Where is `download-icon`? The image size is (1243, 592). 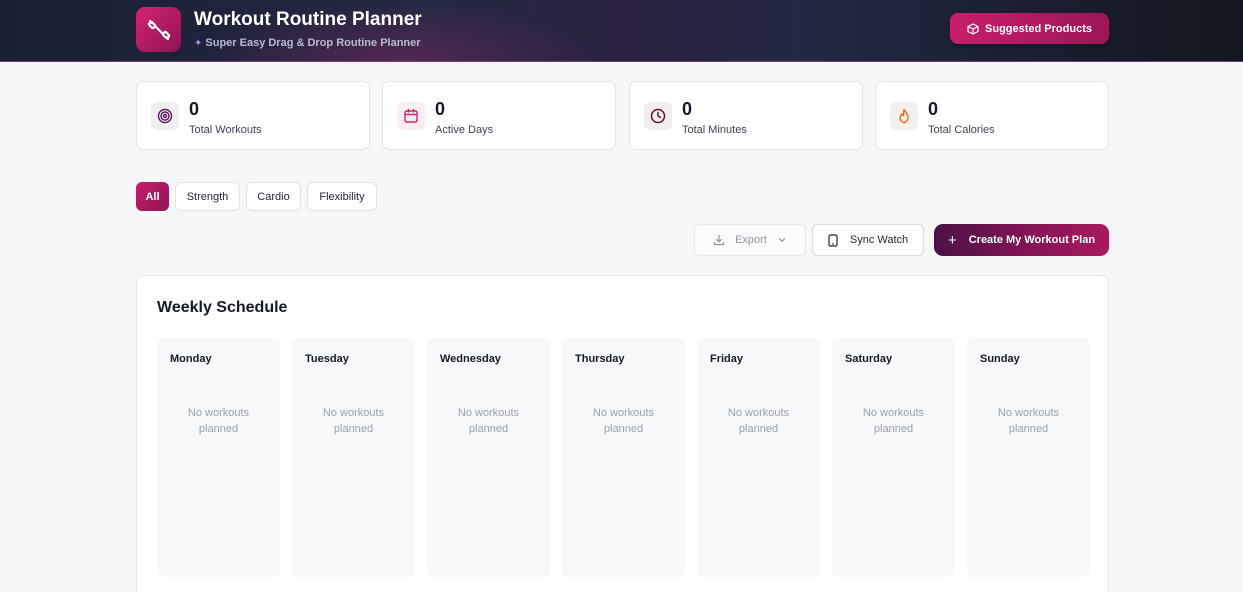 download-icon is located at coordinates (719, 240).